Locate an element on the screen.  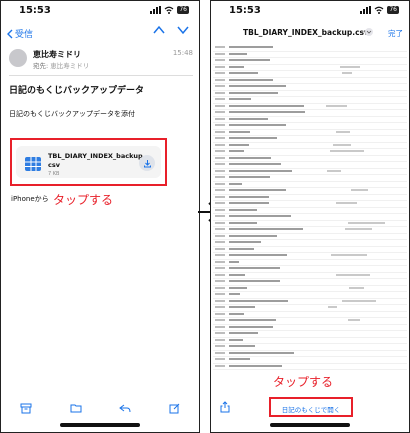
received-time: 15:48 is located at coordinates (182, 53).